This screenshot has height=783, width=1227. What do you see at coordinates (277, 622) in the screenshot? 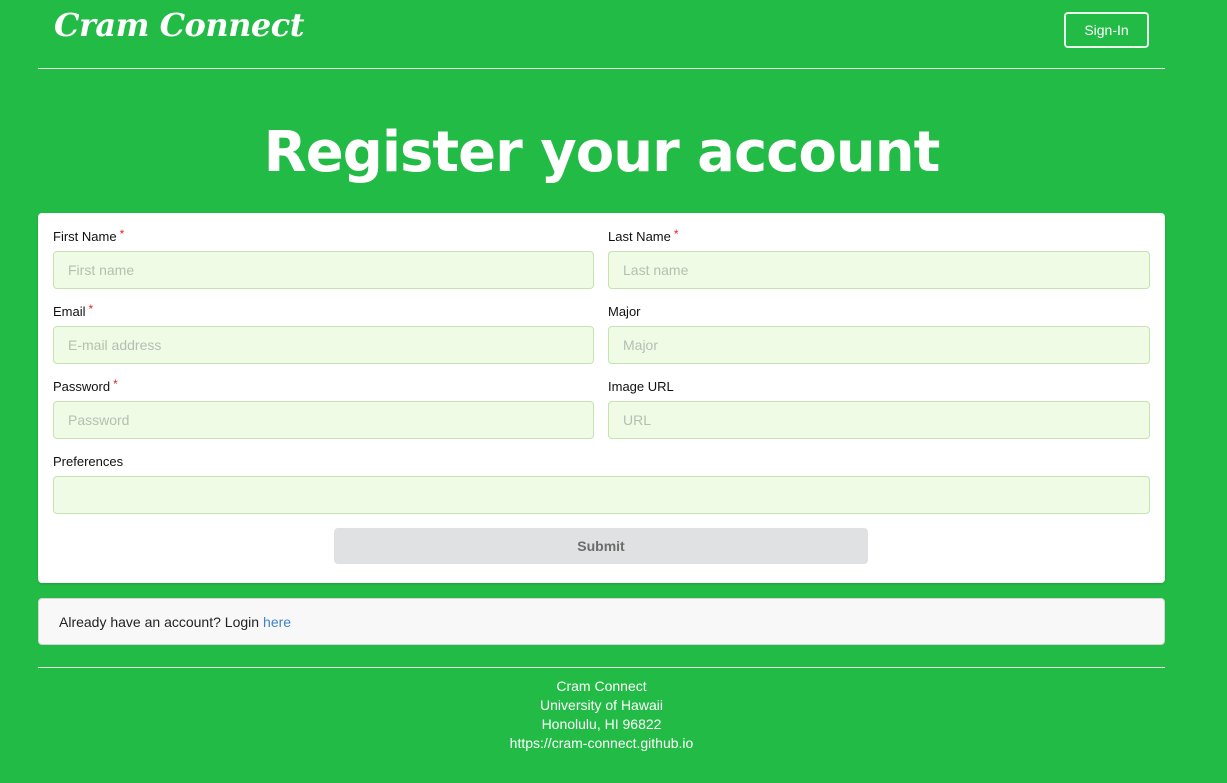
I see `login-link: here` at bounding box center [277, 622].